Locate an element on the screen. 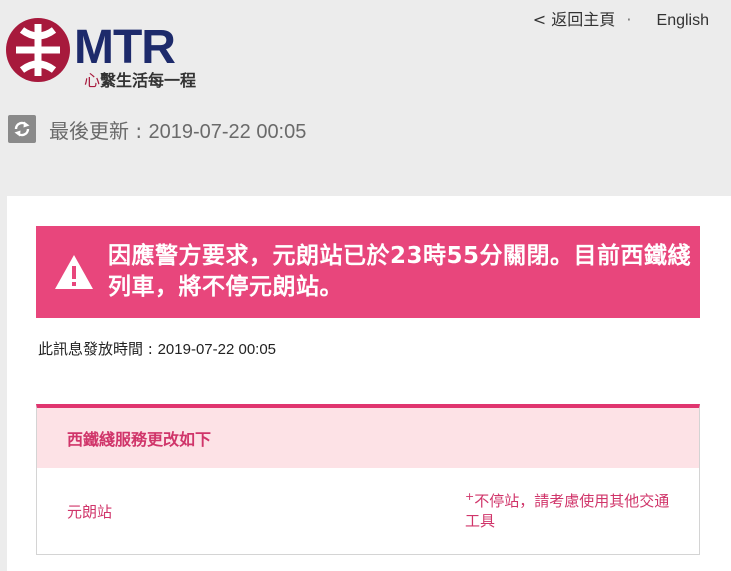  last-updated: 最後更新 : 2019-07-22 00:05 is located at coordinates (157, 129).